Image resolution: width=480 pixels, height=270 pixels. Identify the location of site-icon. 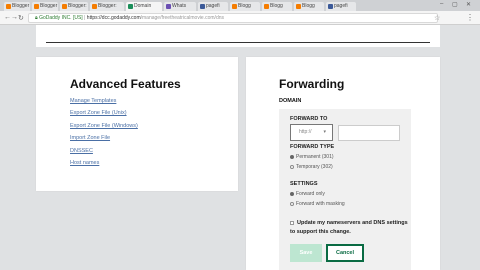
(168, 6).